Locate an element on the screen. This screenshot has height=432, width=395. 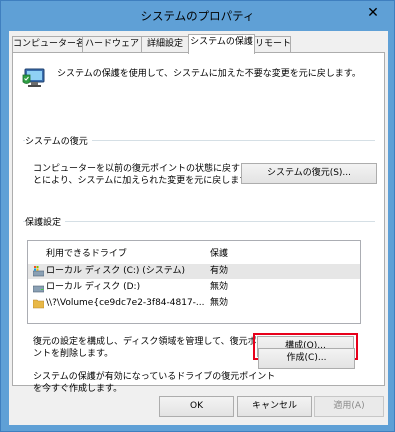
close-button: ✕ is located at coordinates (373, 13).